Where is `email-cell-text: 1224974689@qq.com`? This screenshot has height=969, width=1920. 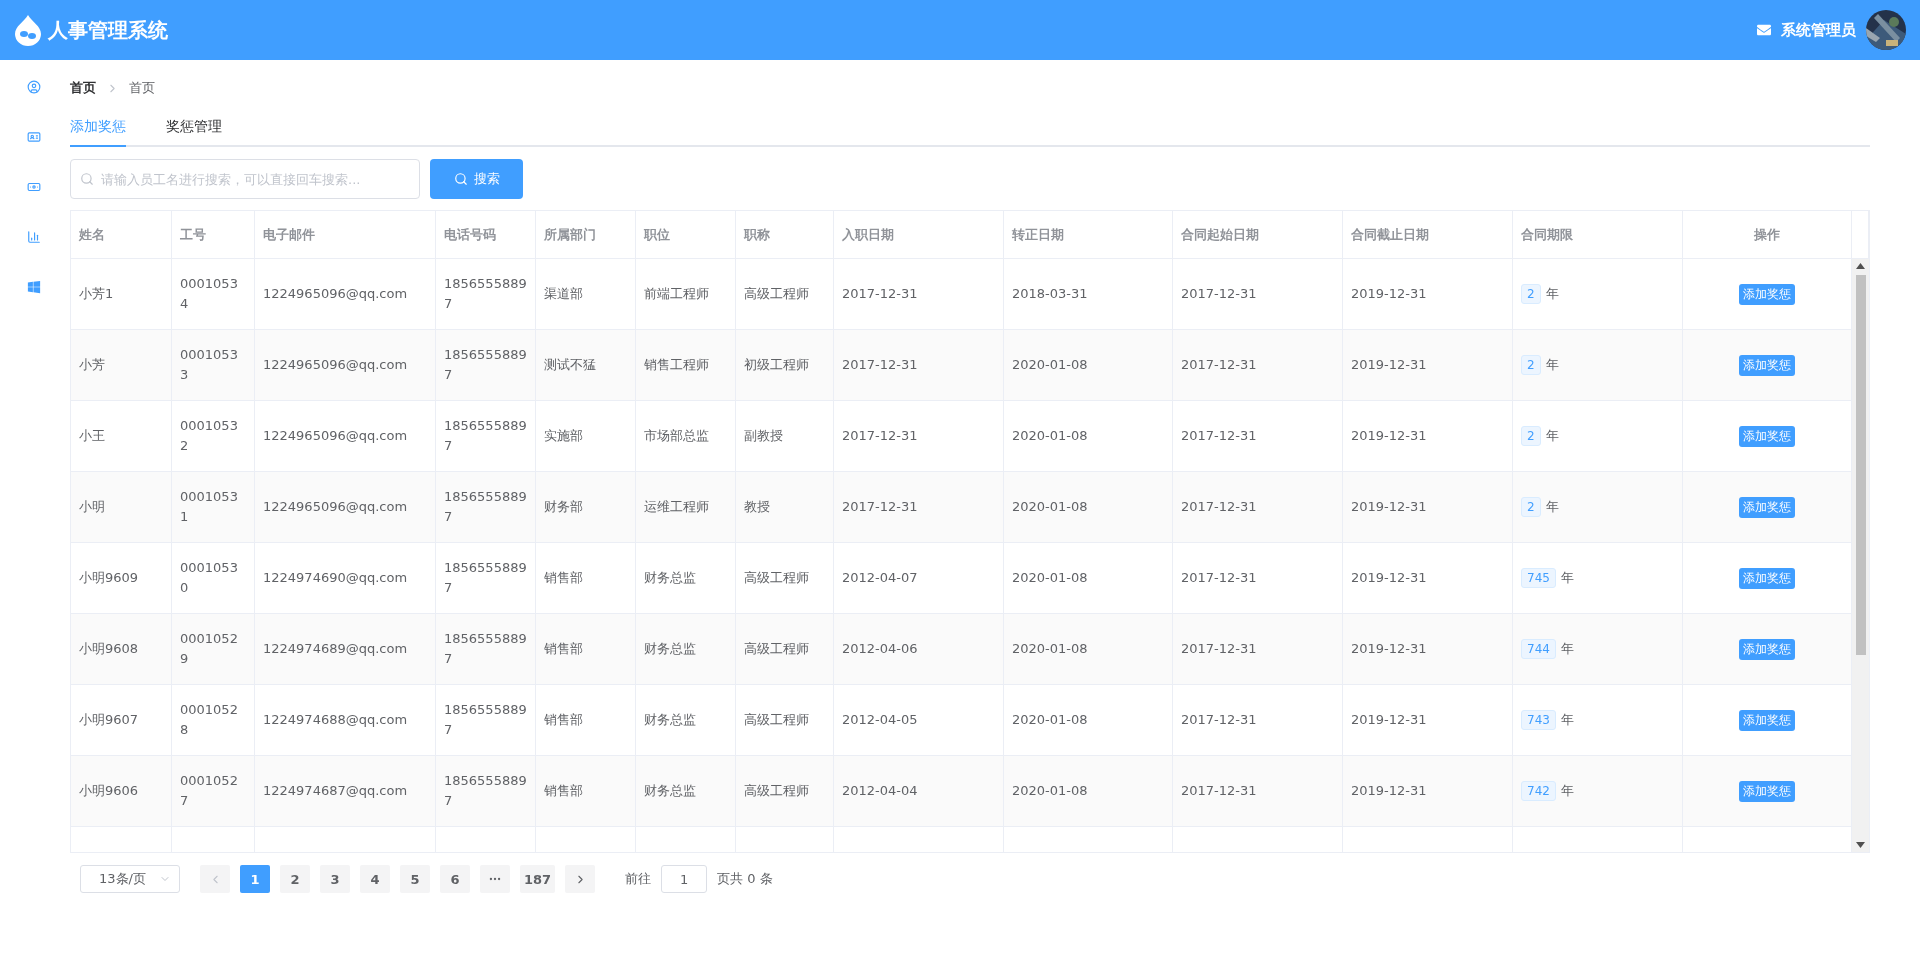 email-cell-text: 1224974689@qq.com is located at coordinates (335, 649).